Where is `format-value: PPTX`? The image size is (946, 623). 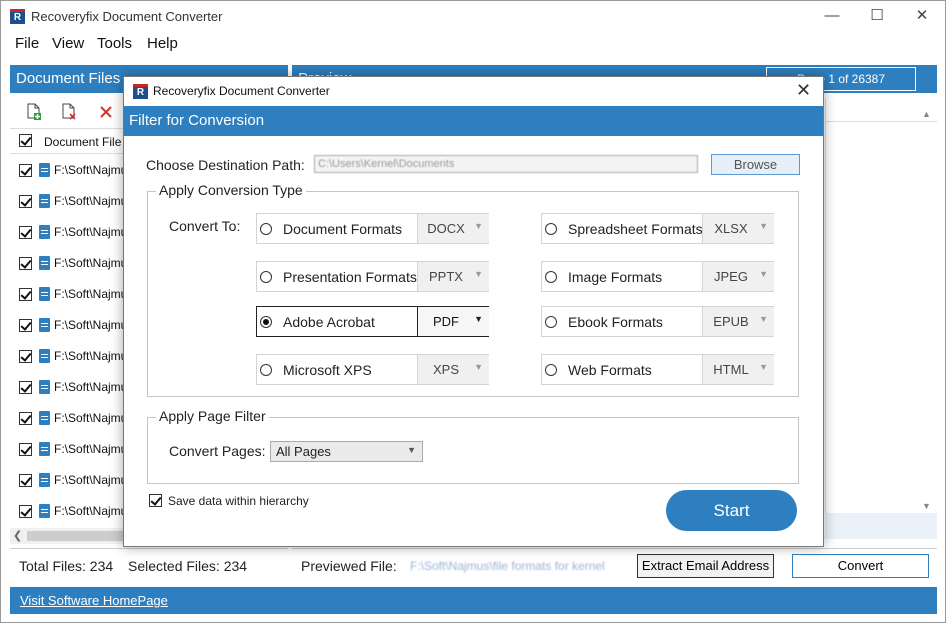 format-value: PPTX is located at coordinates (446, 276).